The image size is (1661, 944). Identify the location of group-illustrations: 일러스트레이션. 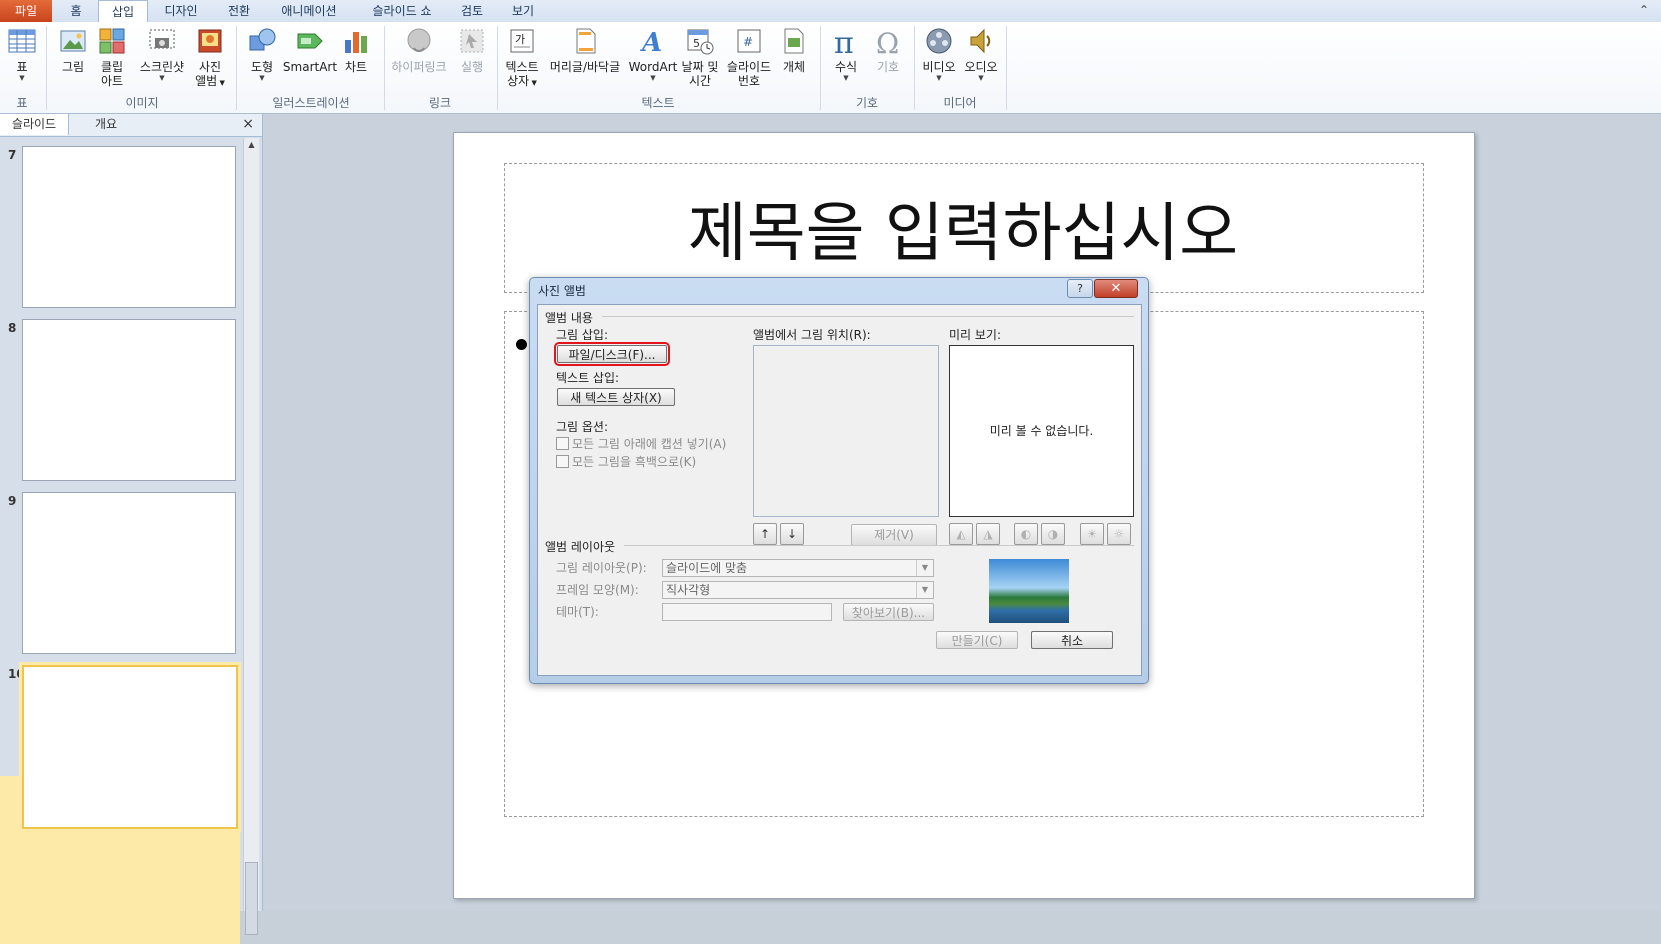
(311, 103).